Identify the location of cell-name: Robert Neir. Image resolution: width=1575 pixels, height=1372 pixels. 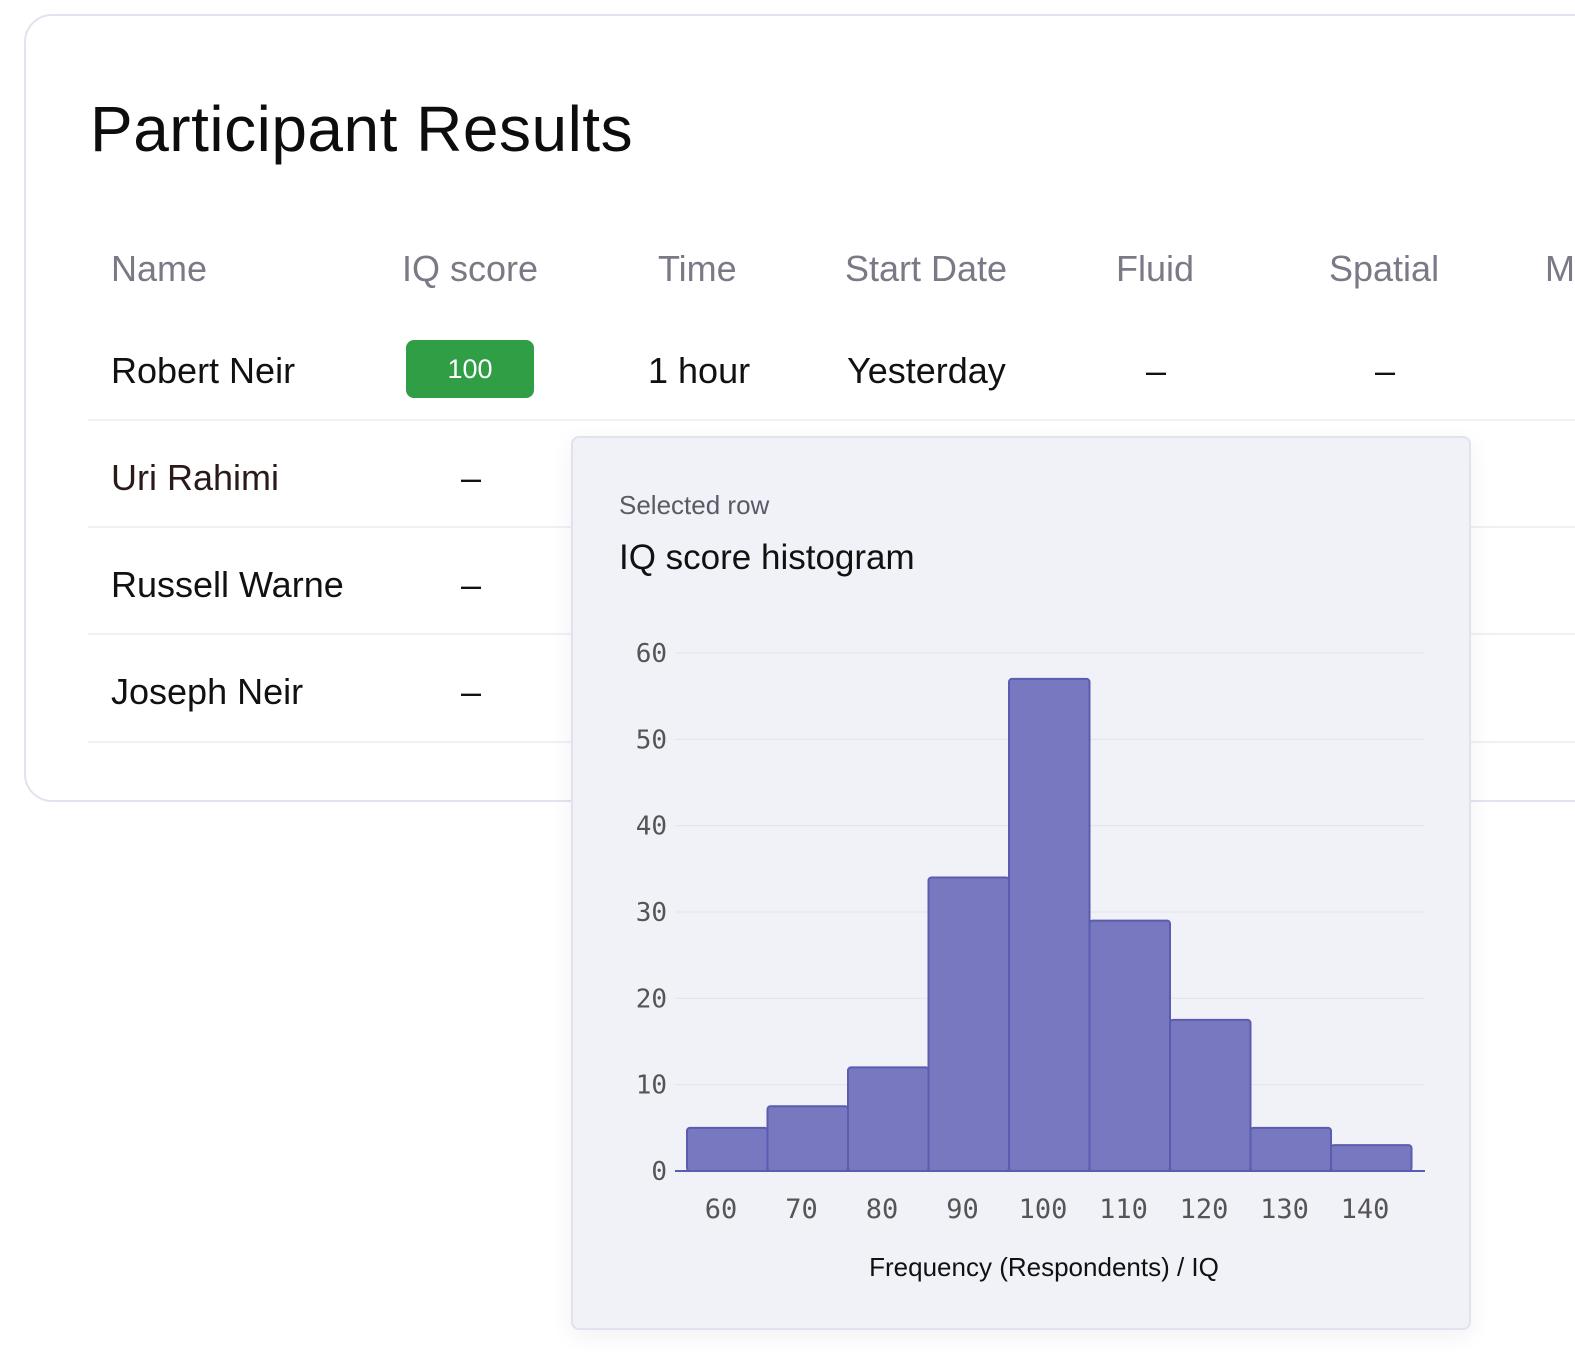
(203, 370).